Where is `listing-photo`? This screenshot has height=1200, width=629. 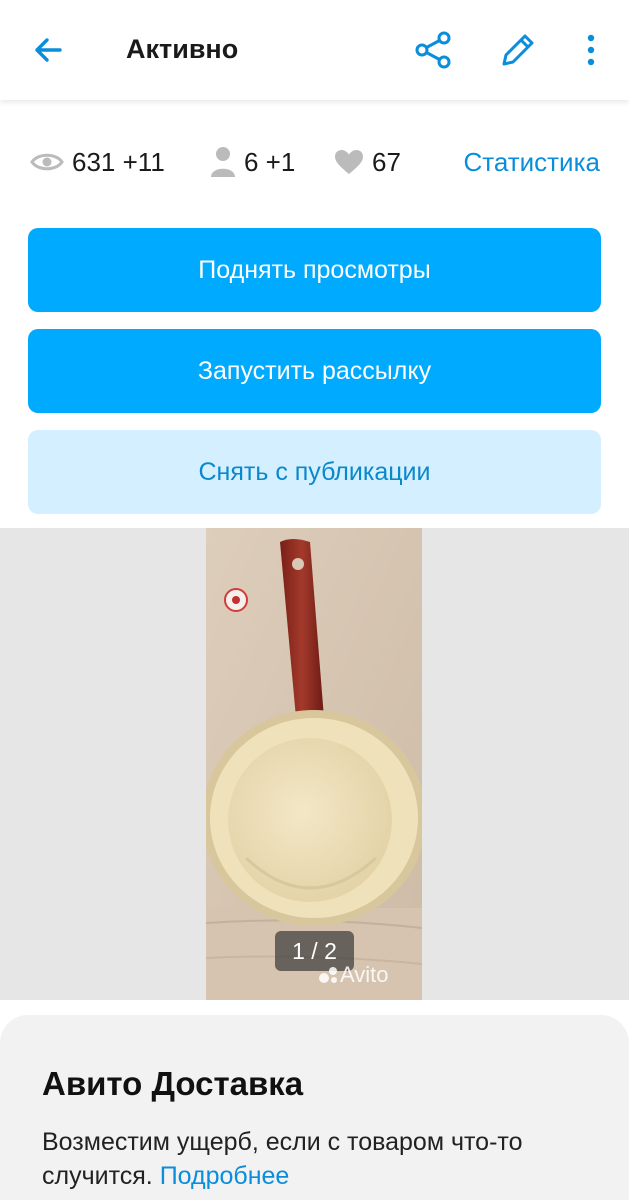
listing-photo is located at coordinates (314, 764).